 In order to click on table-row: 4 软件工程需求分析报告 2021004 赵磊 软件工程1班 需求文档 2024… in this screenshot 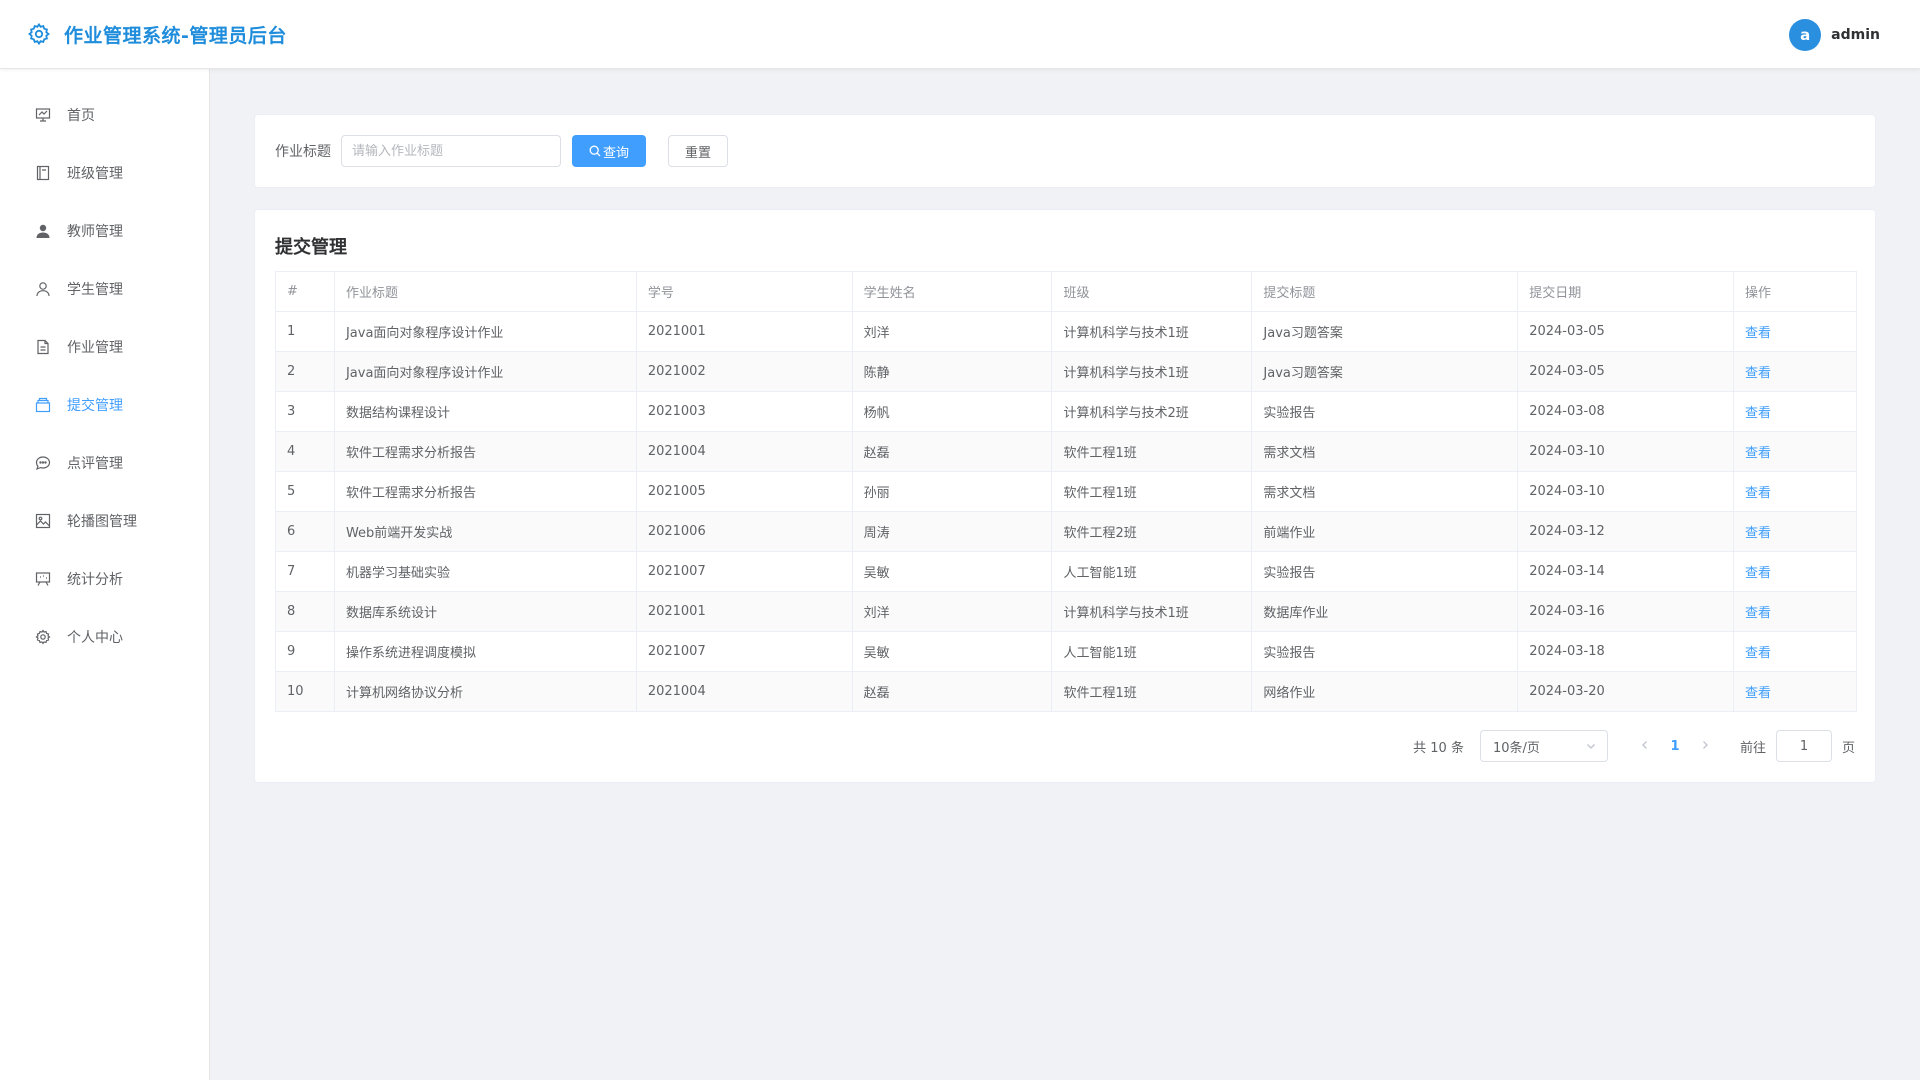, I will do `click(1066, 451)`.